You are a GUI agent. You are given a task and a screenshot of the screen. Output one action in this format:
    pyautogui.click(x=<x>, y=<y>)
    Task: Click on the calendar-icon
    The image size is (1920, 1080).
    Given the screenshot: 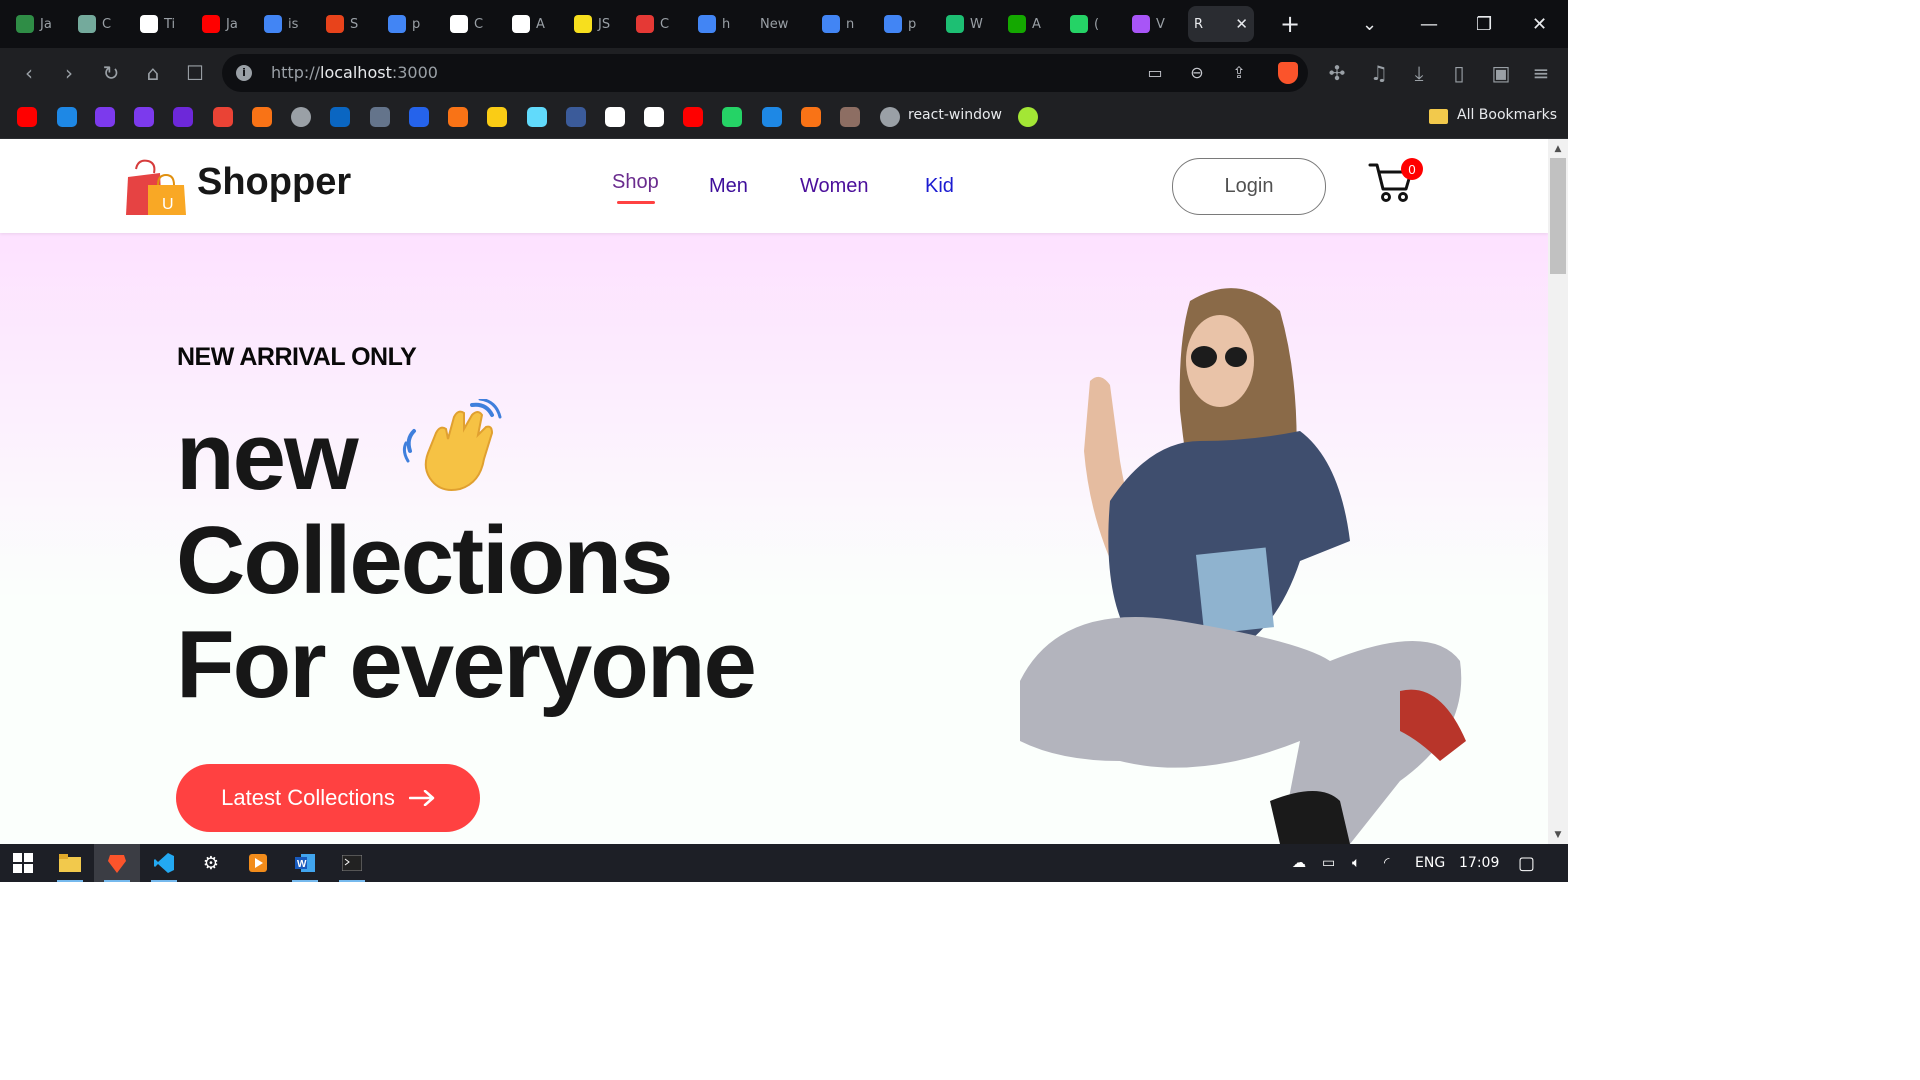 What is the action you would take?
    pyautogui.click(x=380, y=117)
    